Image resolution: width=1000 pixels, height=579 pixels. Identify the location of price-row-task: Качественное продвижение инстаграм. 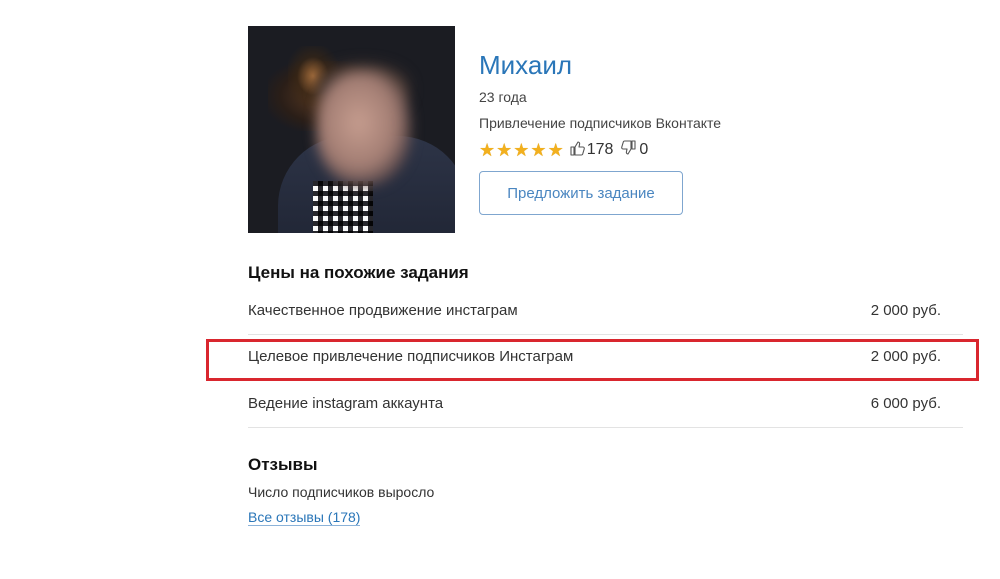
(383, 310).